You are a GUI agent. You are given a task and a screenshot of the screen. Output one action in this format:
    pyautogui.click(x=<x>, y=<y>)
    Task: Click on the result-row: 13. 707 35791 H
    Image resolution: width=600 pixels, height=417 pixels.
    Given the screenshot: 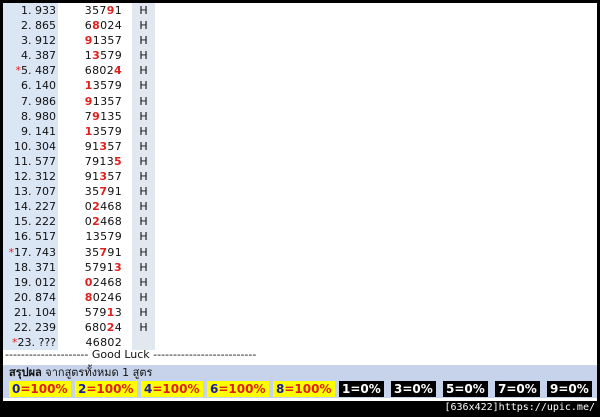 What is the action you would take?
    pyautogui.click(x=300, y=192)
    